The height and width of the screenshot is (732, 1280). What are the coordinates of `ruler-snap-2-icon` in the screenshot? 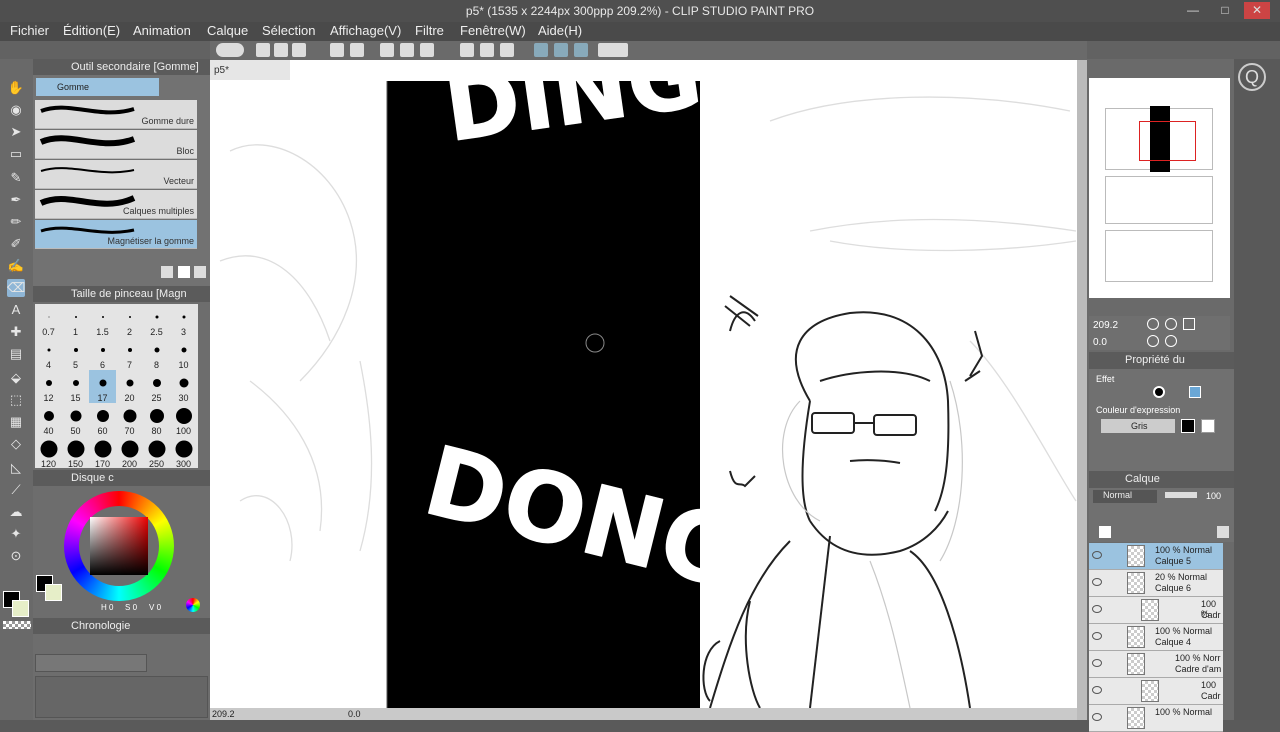 It's located at (561, 50).